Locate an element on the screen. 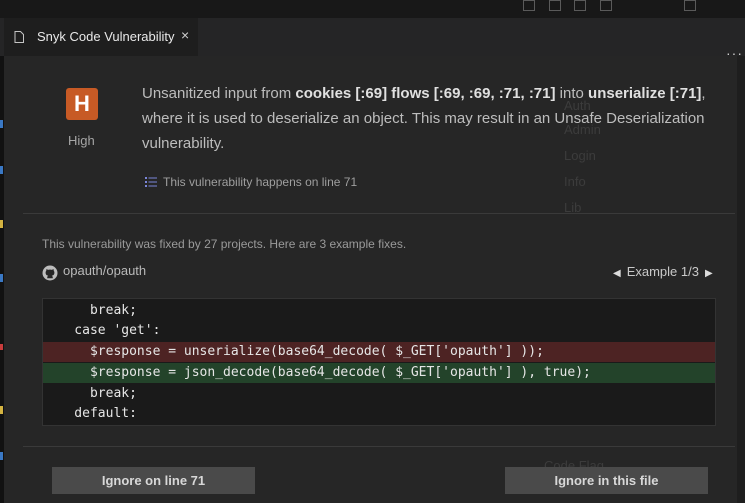 Image resolution: width=745 pixels, height=503 pixels. file-icon is located at coordinates (19, 37).